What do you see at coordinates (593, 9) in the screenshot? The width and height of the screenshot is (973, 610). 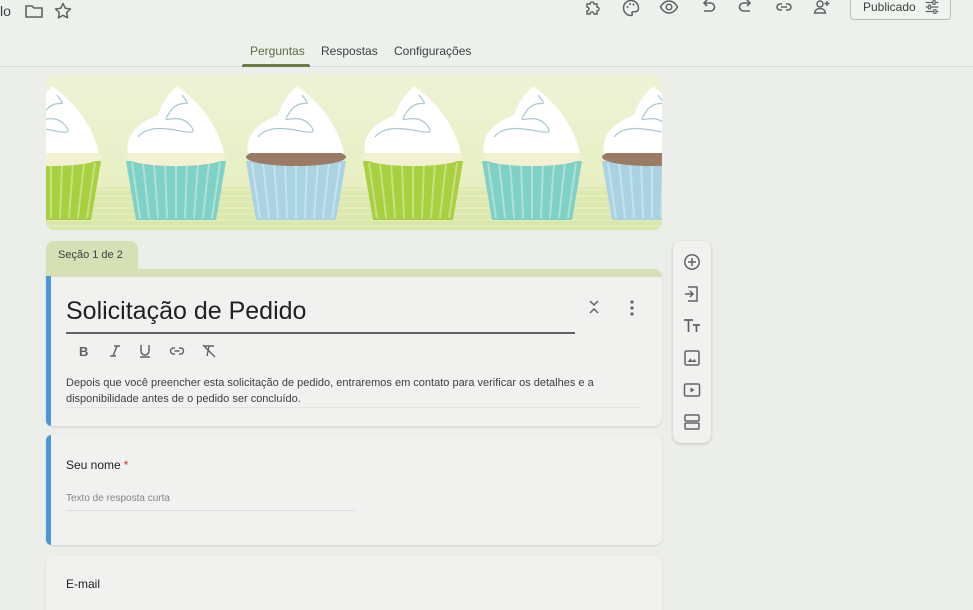 I see `addon-puzzle-icon` at bounding box center [593, 9].